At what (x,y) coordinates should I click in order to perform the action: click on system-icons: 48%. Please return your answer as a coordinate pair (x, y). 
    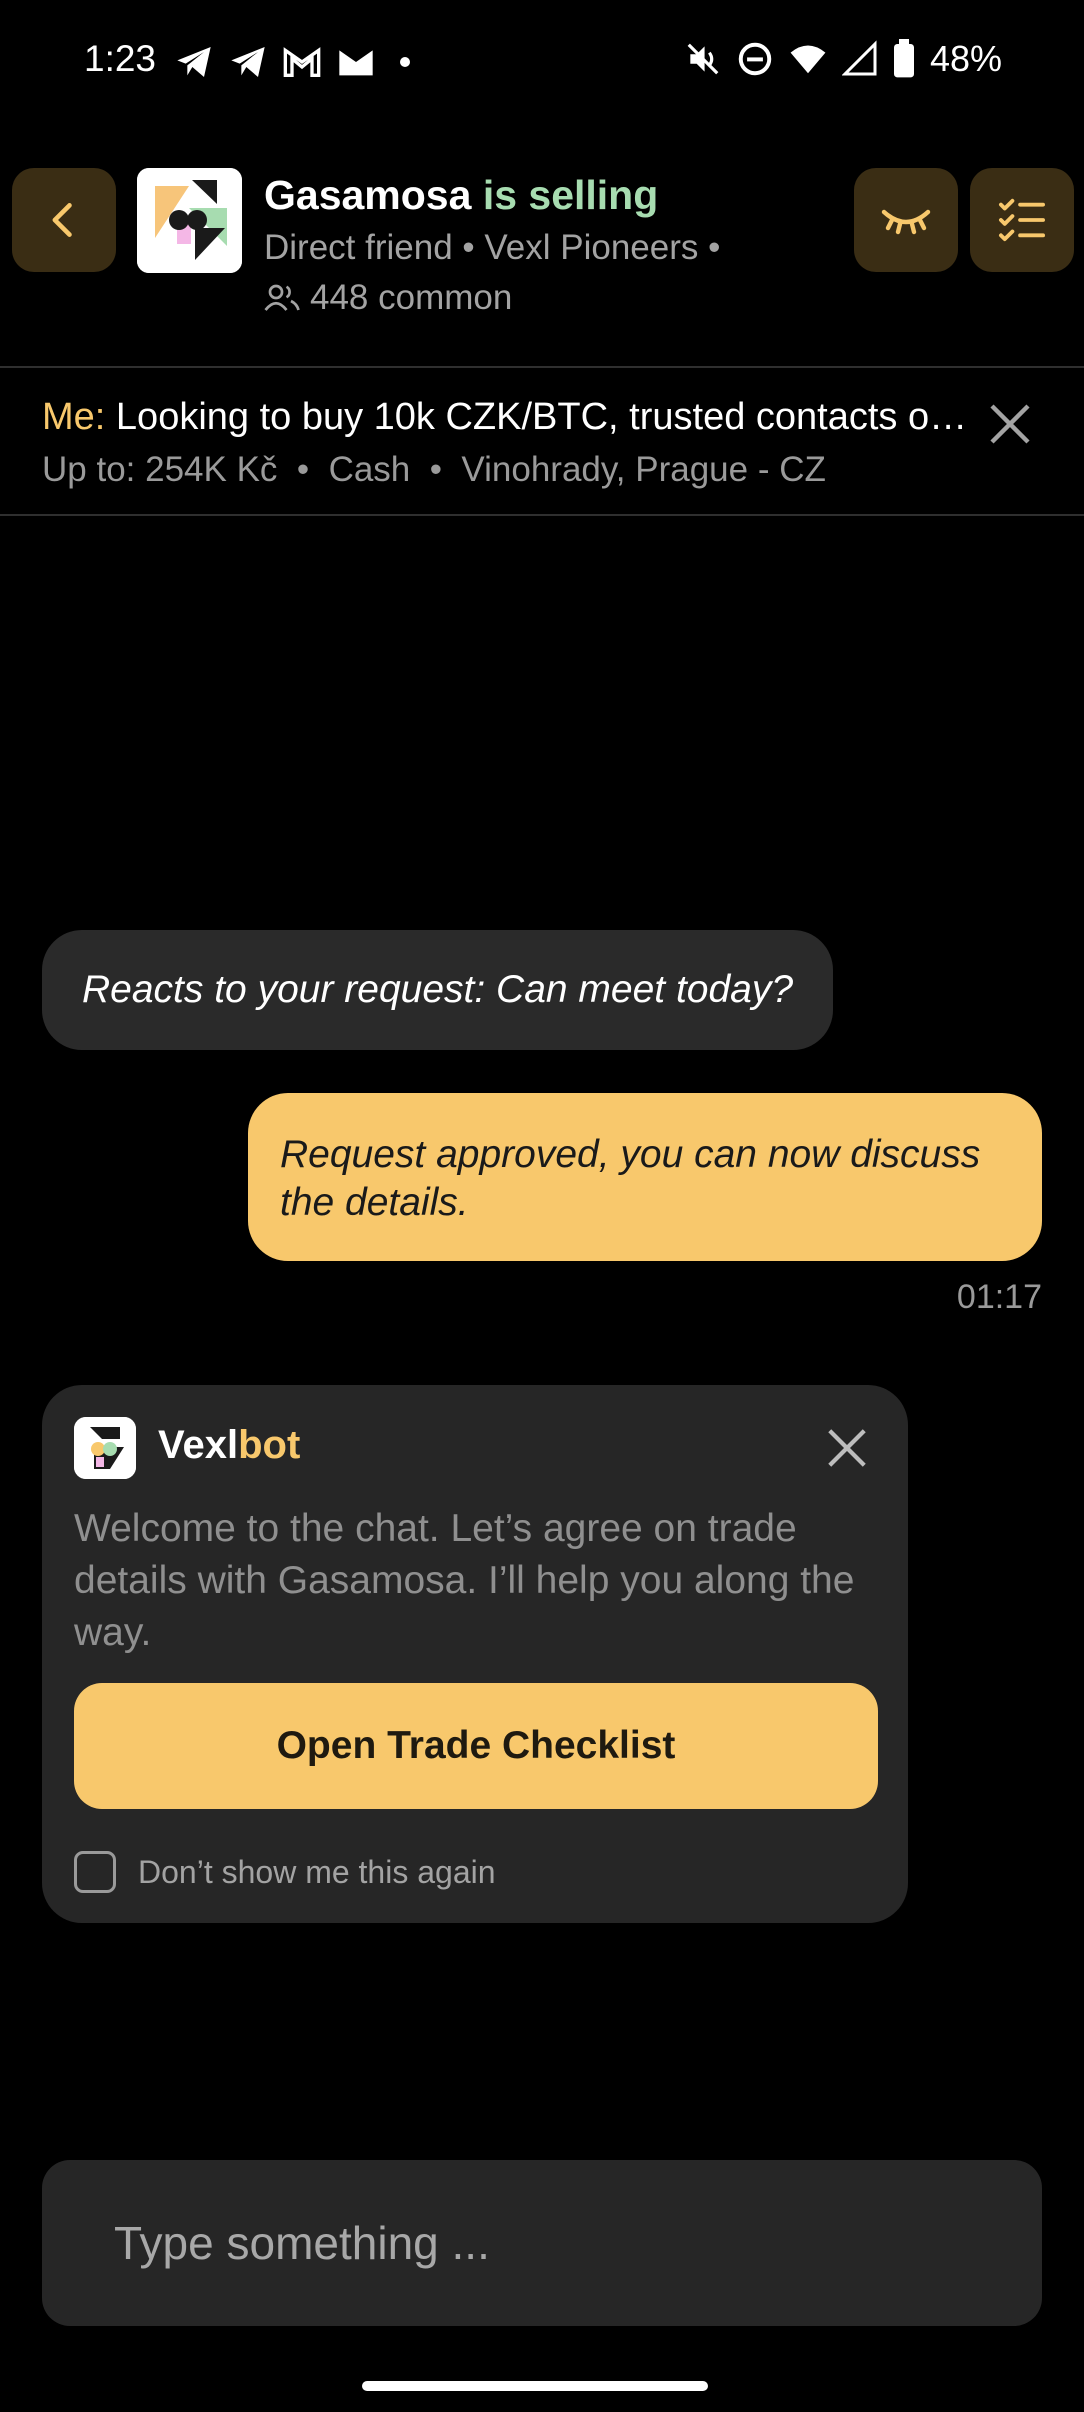
    Looking at the image, I should click on (843, 59).